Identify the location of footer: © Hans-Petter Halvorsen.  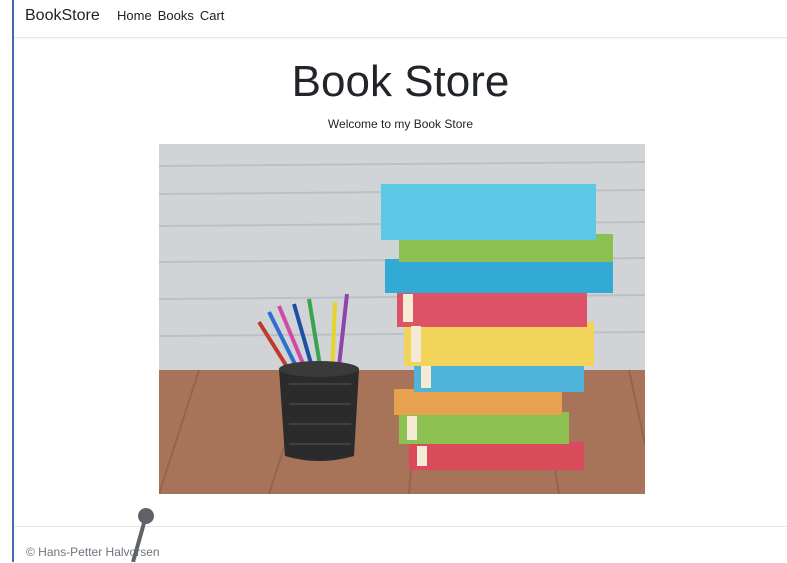
(400, 544).